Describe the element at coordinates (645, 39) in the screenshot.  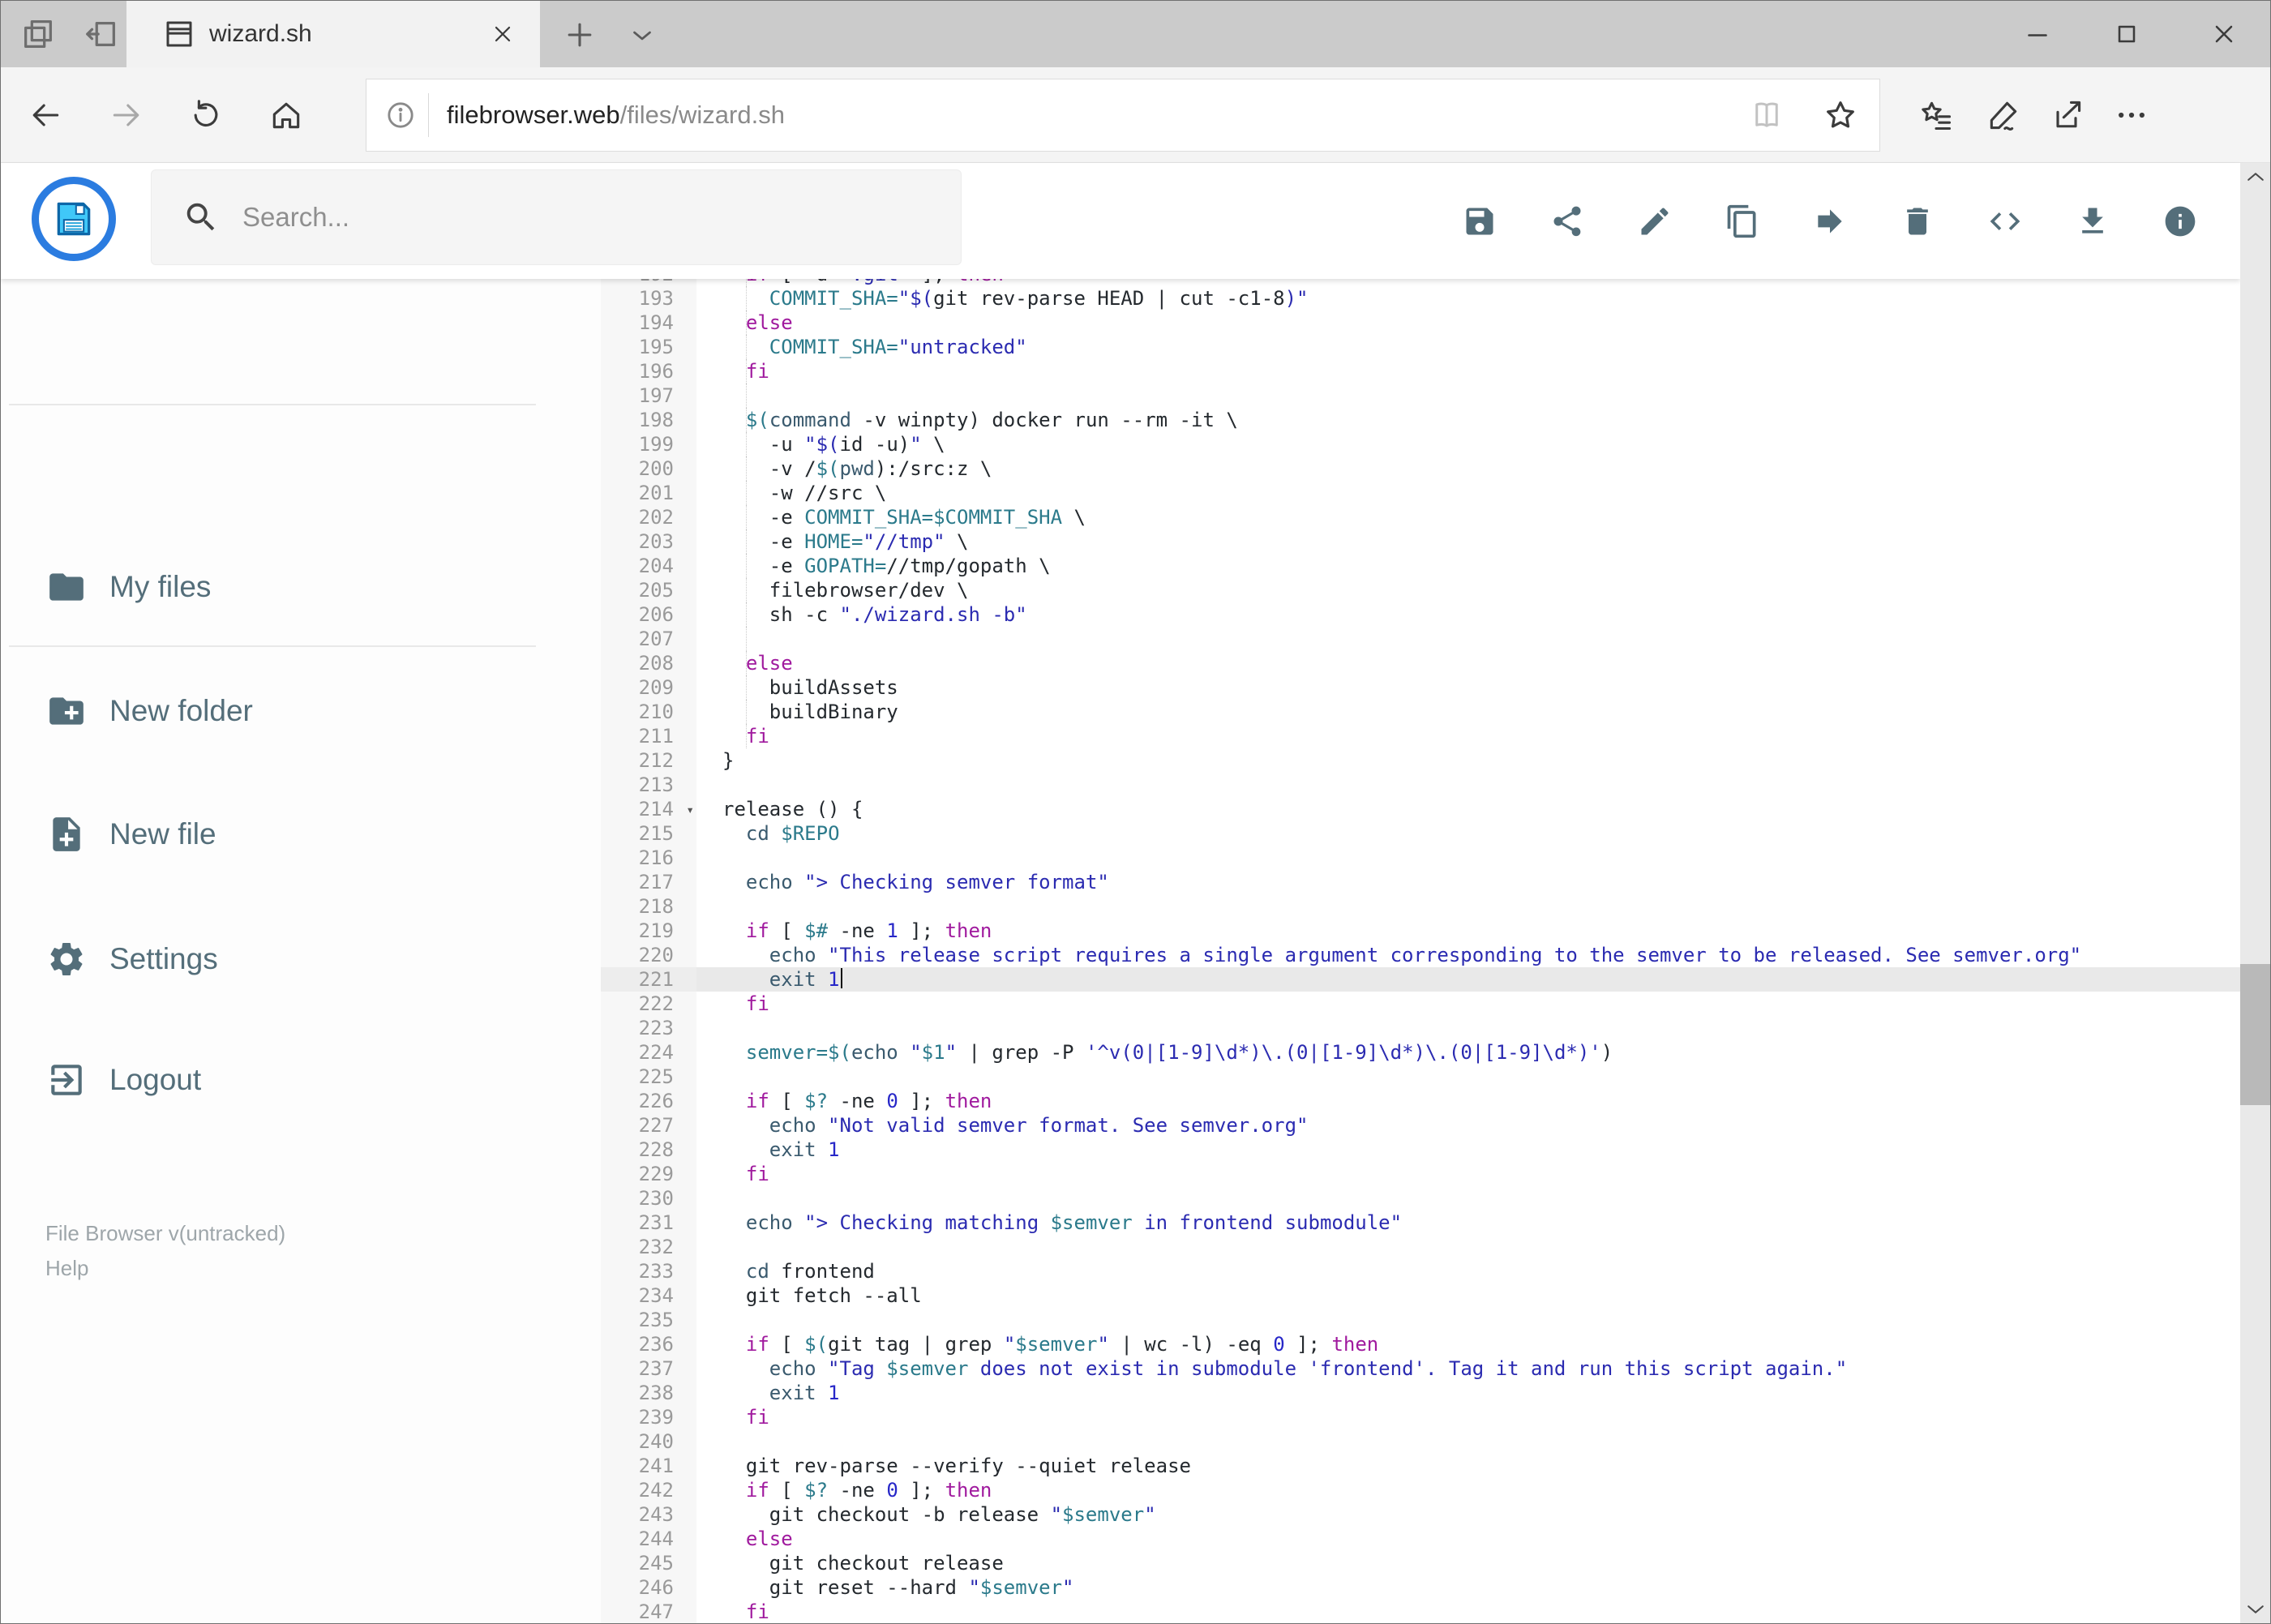
I see `tab-list-chevron-icon` at that location.